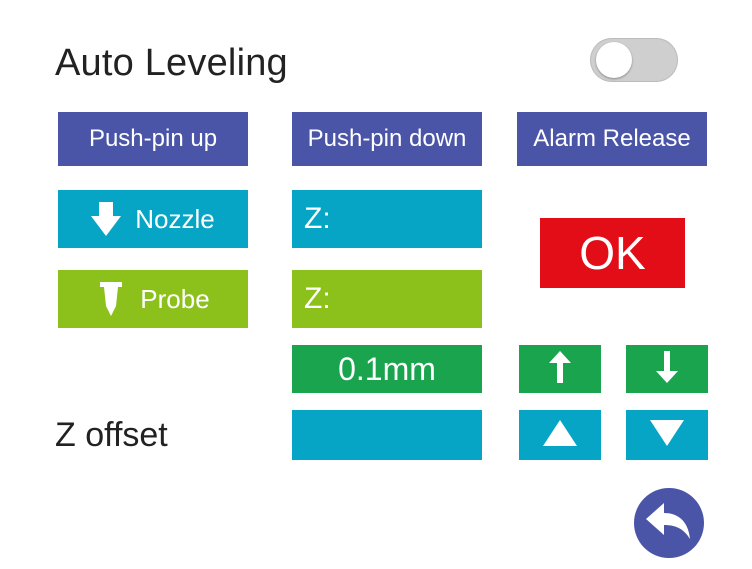 Image resolution: width=752 pixels, height=569 pixels. I want to click on nozzle-label: Nozzle, so click(175, 218).